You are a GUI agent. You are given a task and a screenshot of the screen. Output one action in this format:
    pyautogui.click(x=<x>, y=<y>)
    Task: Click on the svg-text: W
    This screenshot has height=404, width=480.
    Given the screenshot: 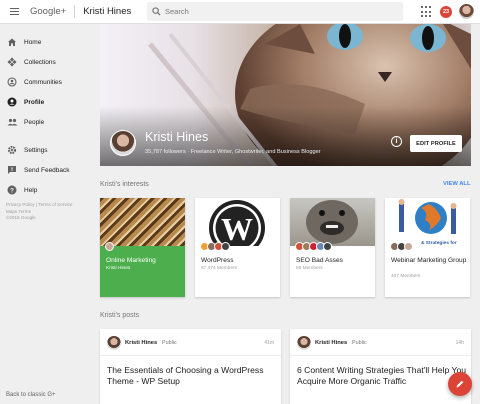 What is the action you would take?
    pyautogui.click(x=237, y=228)
    